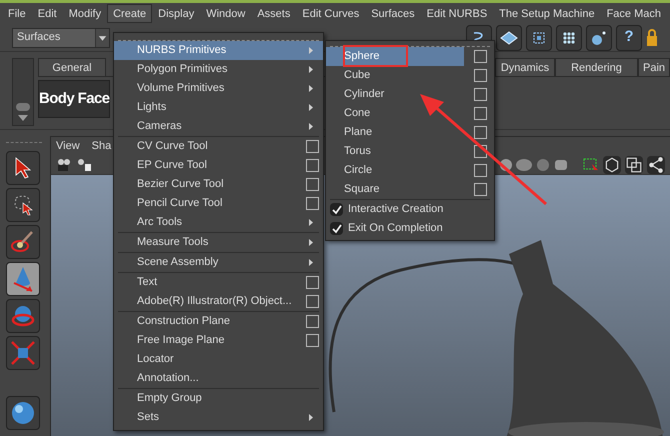 The width and height of the screenshot is (670, 436). I want to click on menu-item: Edit NURBS, so click(457, 13).